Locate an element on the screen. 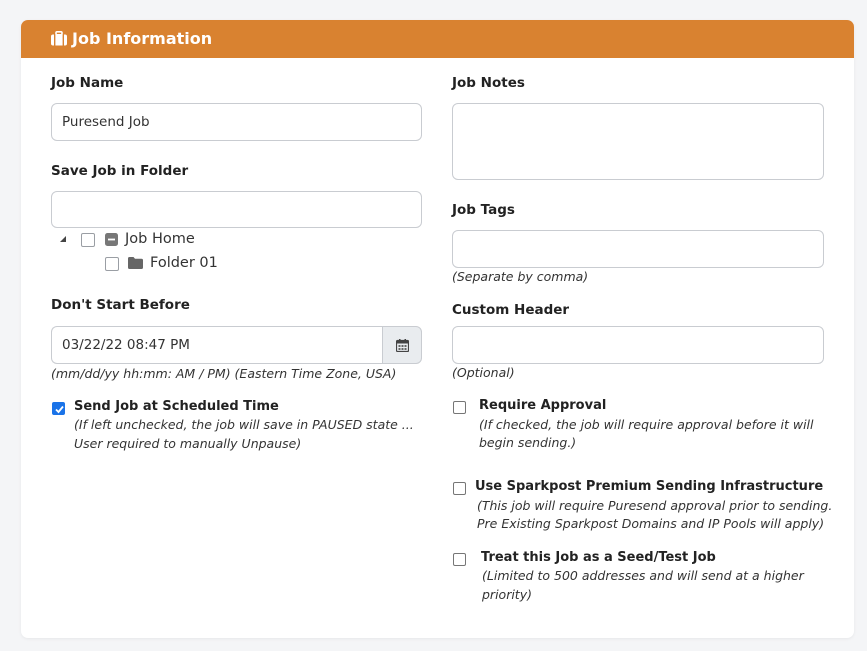  seed-test-hint-2: priority) is located at coordinates (507, 594).